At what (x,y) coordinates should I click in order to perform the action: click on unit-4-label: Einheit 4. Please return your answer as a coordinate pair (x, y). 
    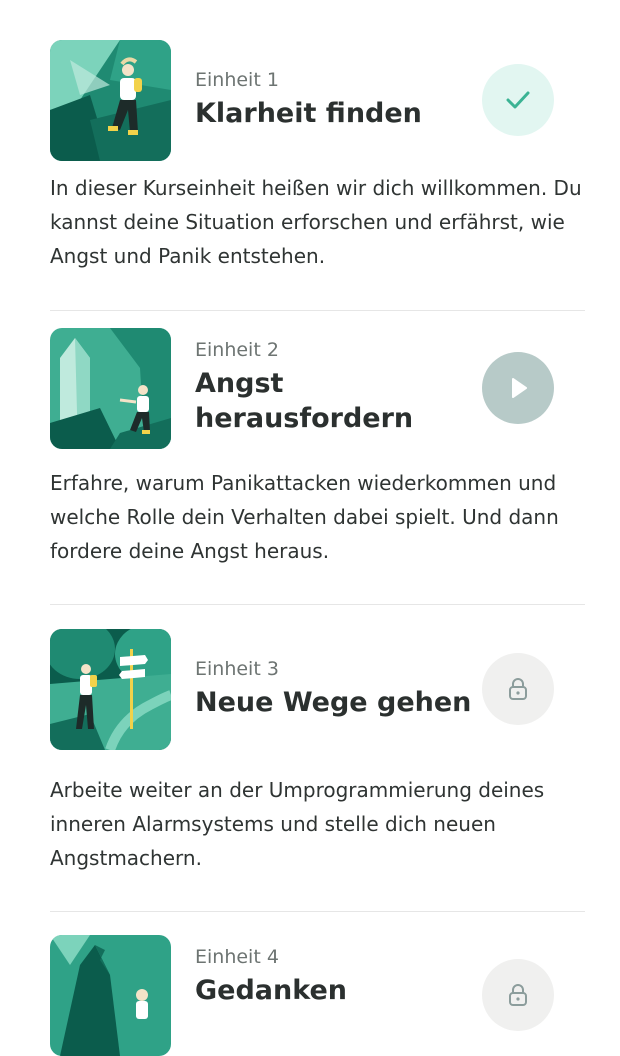
    Looking at the image, I should click on (237, 957).